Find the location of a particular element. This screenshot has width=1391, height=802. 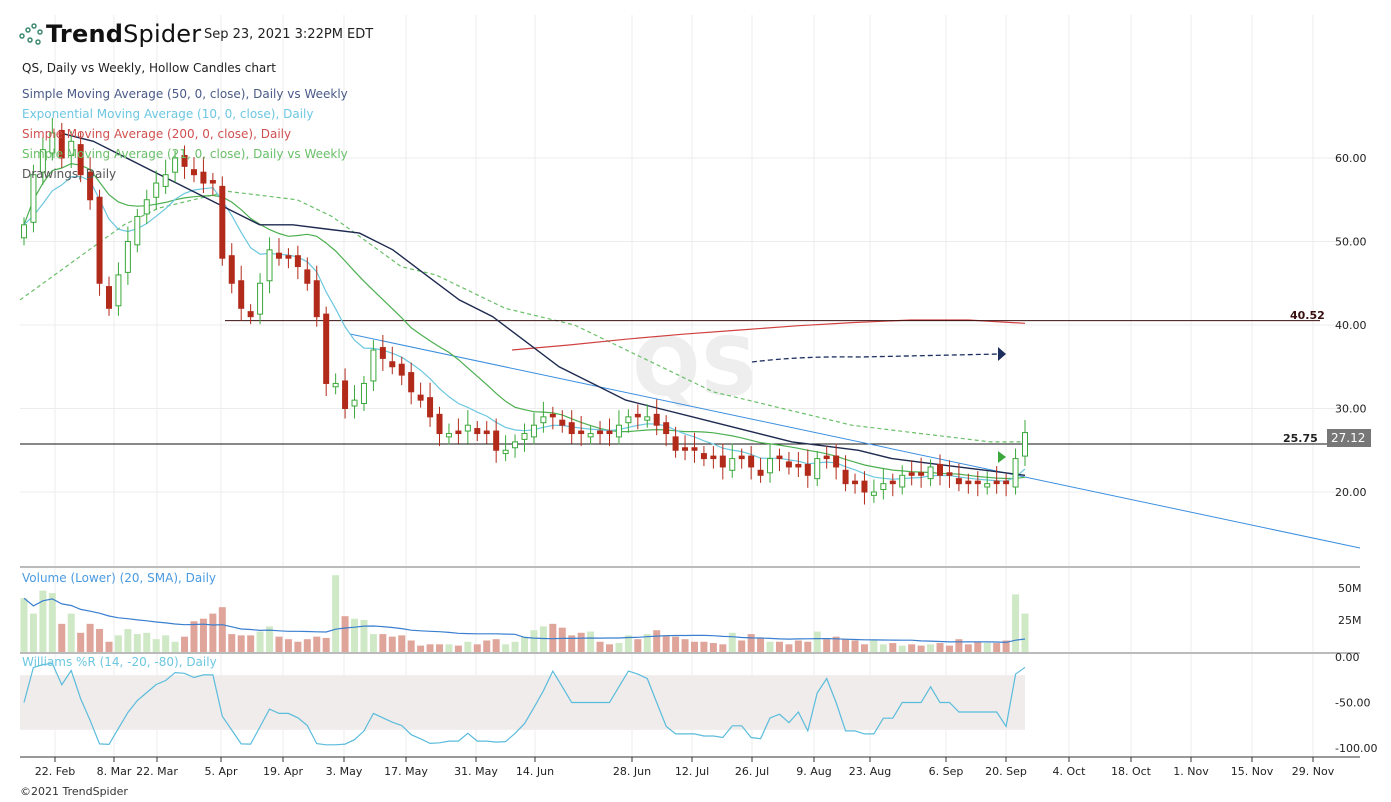

x-tick-label: 14. Jun is located at coordinates (535, 771).